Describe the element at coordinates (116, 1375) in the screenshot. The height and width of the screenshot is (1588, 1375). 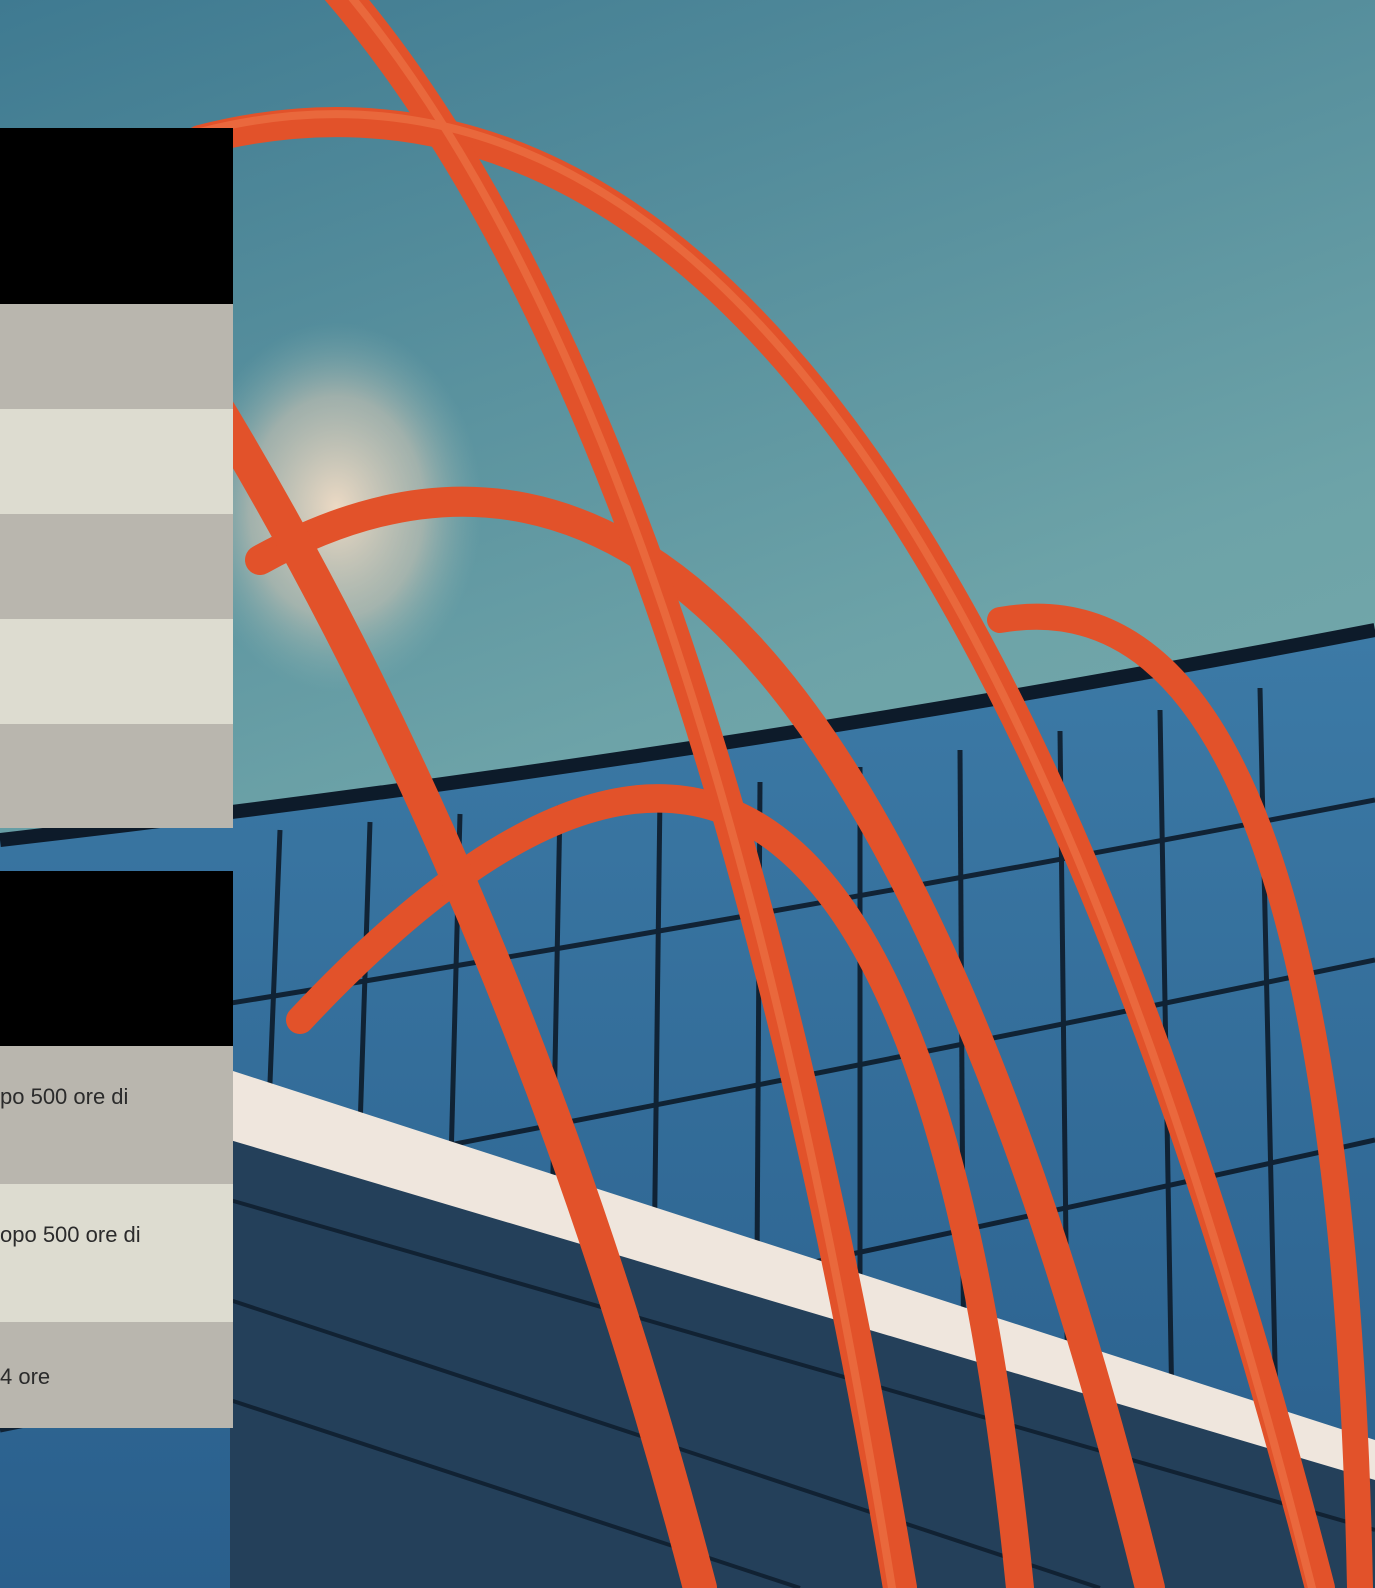
I see `table-row: 4 ore` at that location.